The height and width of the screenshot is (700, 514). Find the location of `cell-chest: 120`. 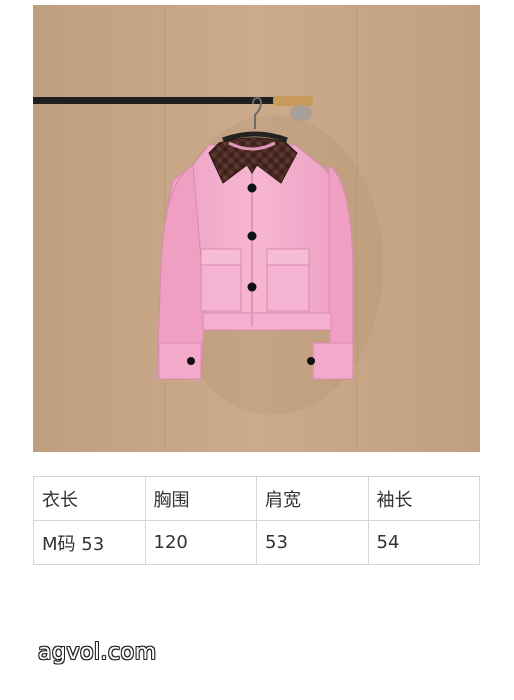

cell-chest: 120 is located at coordinates (200, 542).